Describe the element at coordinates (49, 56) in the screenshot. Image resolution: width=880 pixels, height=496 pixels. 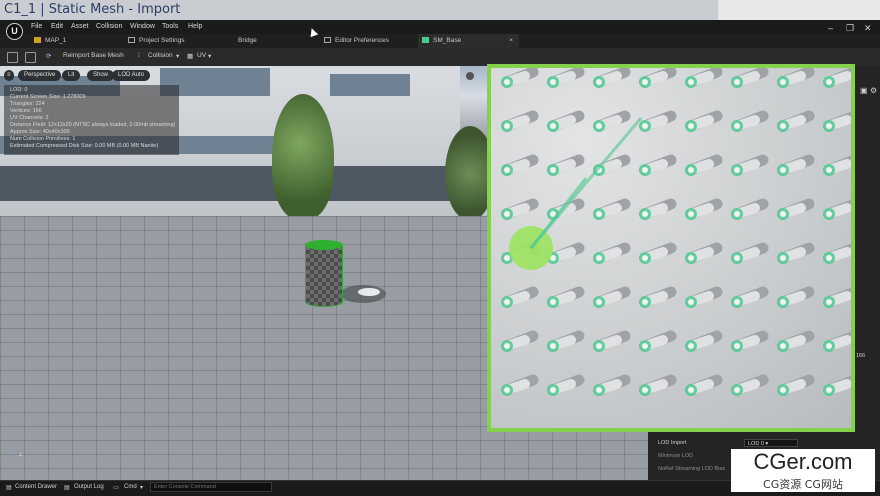
I see `reimport-icon: ⟳` at that location.